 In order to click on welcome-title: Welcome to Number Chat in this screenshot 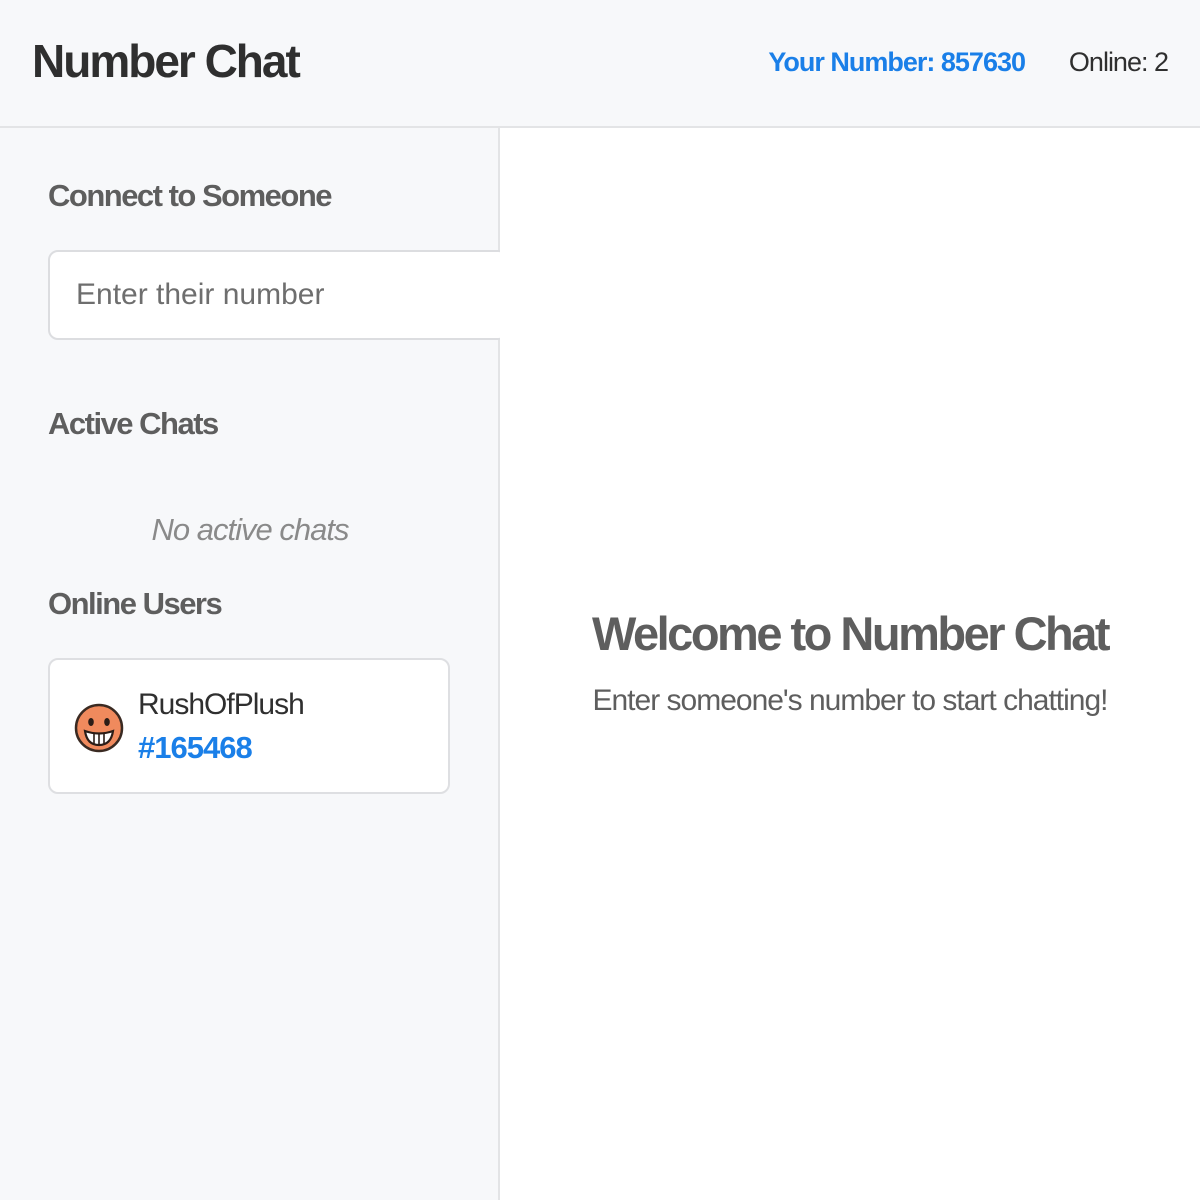, I will do `click(851, 633)`.